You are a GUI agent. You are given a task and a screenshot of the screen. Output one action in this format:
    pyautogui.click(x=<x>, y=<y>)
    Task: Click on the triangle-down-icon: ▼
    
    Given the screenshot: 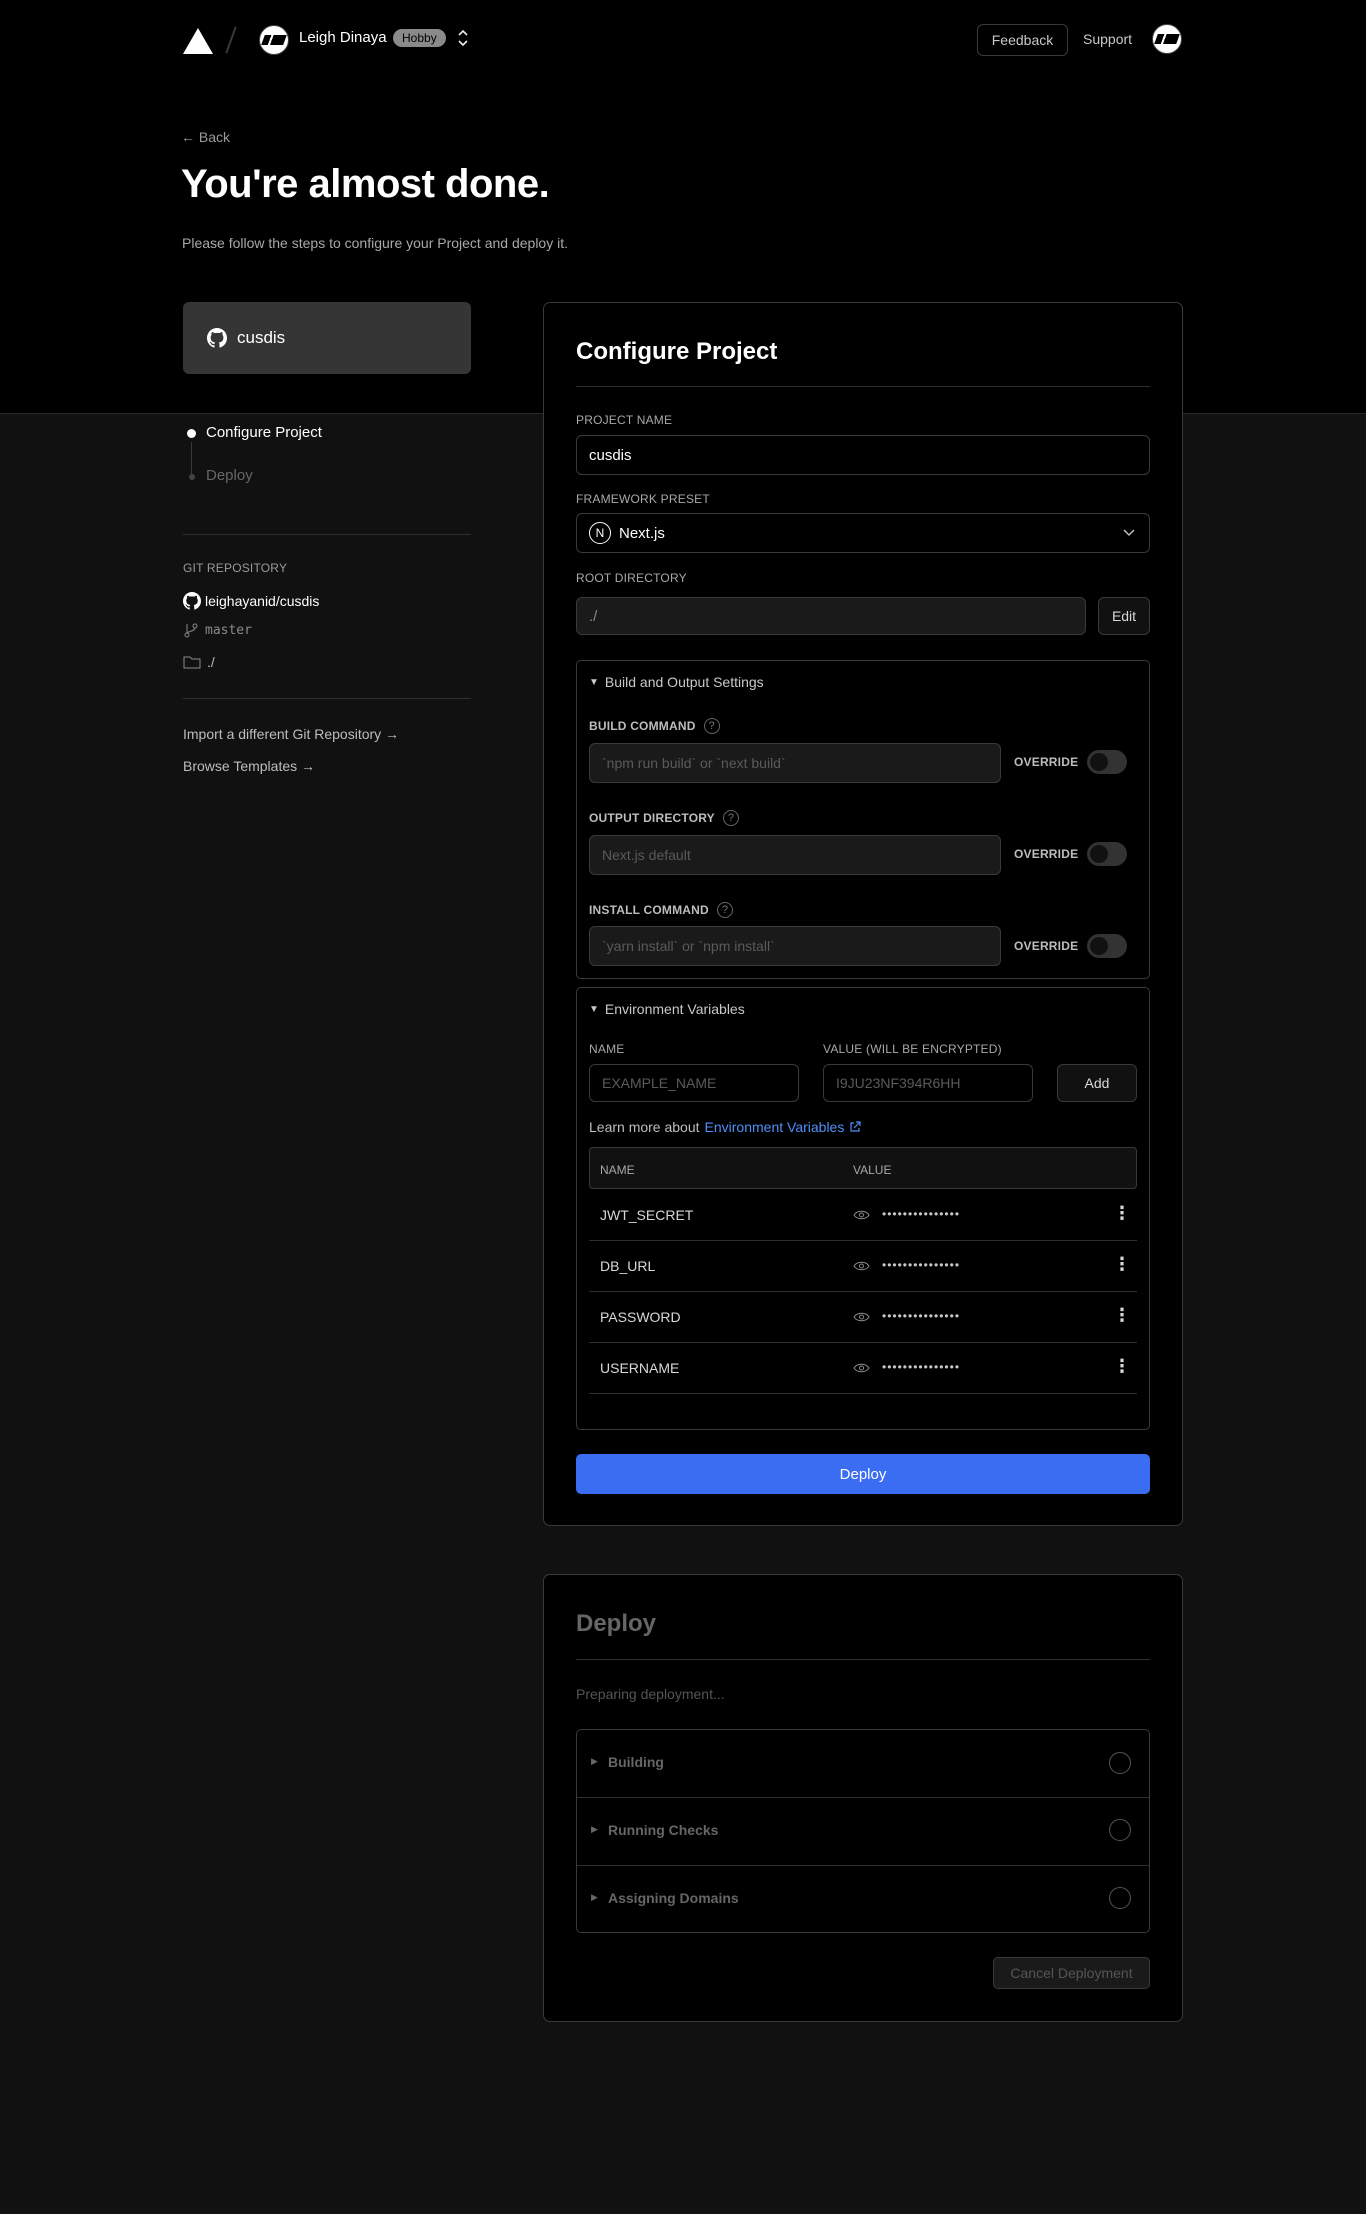 What is the action you would take?
    pyautogui.click(x=594, y=1009)
    